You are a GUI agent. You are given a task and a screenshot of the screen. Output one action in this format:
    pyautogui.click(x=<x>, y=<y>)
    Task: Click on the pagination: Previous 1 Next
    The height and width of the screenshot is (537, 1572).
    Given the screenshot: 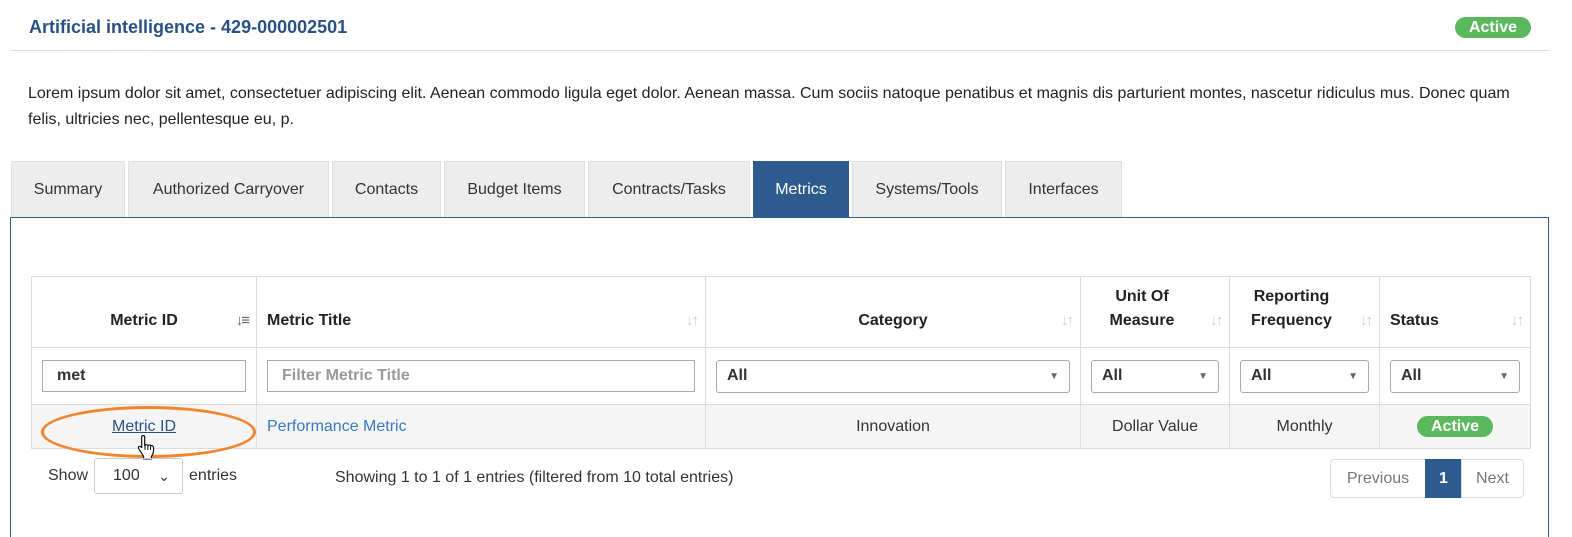 What is the action you would take?
    pyautogui.click(x=1427, y=478)
    